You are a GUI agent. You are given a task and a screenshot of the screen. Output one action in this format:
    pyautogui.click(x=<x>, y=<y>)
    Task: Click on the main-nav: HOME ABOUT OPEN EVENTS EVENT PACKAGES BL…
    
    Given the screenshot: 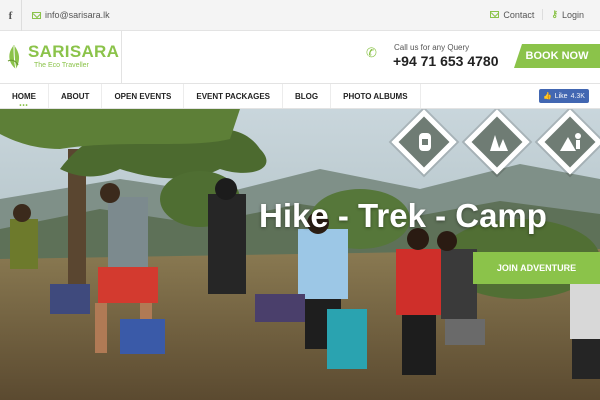 What is the action you would take?
    pyautogui.click(x=300, y=96)
    